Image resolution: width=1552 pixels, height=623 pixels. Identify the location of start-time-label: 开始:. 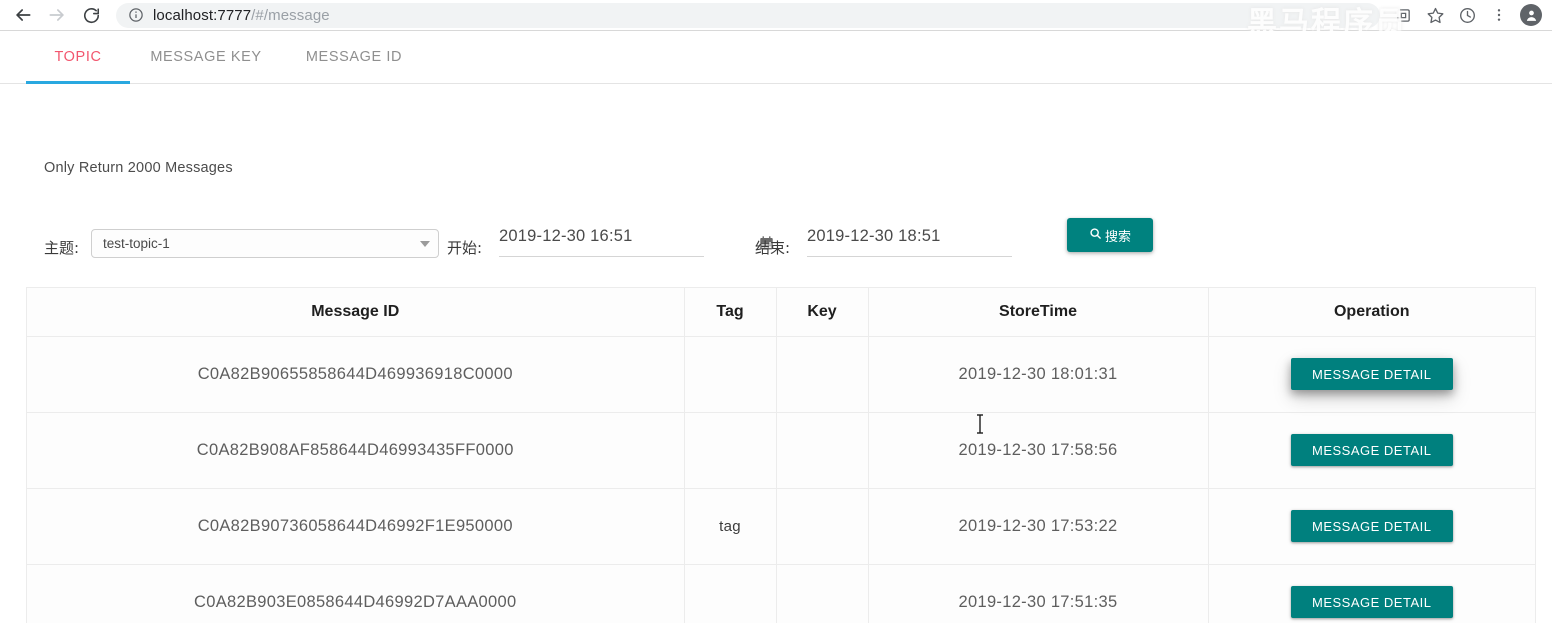
(465, 248).